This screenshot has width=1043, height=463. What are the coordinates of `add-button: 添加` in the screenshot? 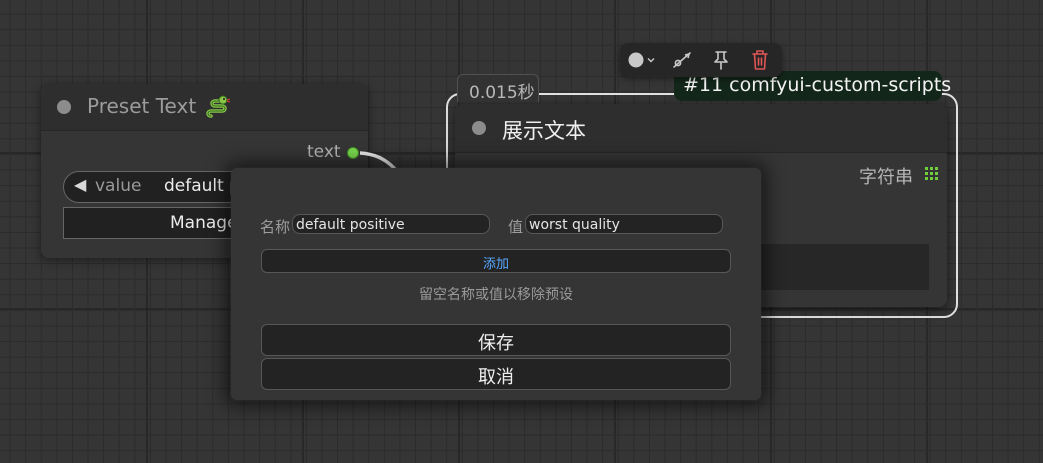 It's located at (496, 261).